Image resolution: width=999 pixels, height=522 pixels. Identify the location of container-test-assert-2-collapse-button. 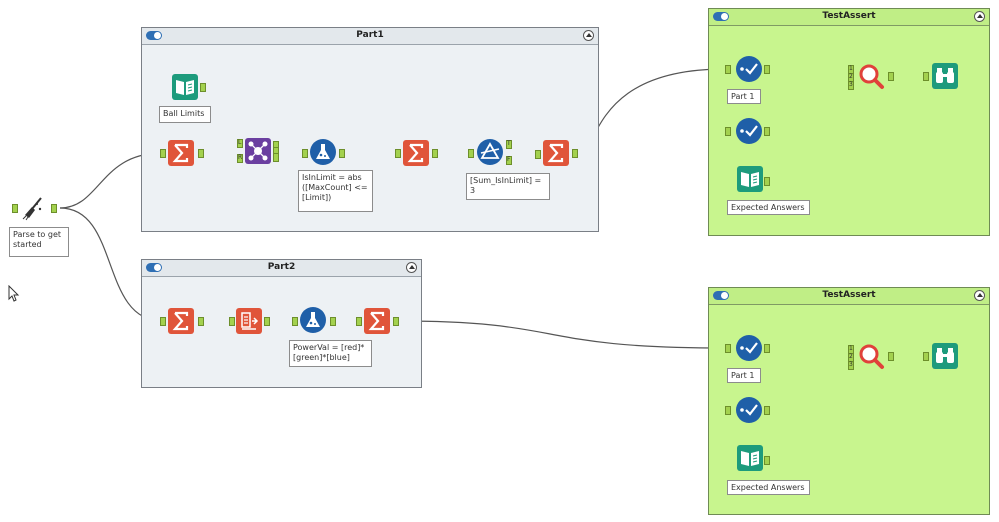
(979, 295).